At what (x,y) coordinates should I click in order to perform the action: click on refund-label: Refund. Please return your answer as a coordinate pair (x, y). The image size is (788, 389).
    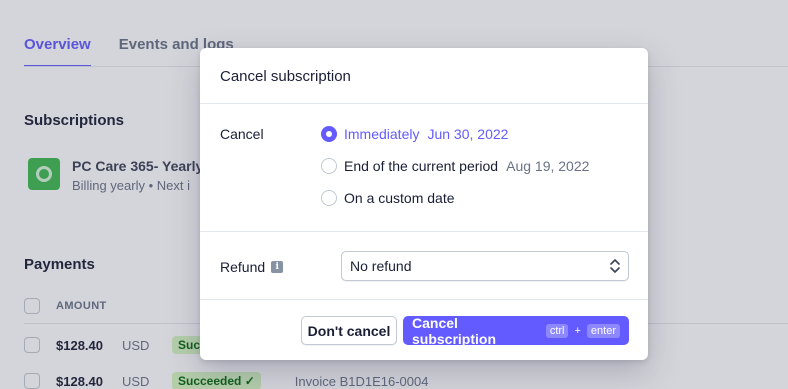
    Looking at the image, I should click on (243, 267).